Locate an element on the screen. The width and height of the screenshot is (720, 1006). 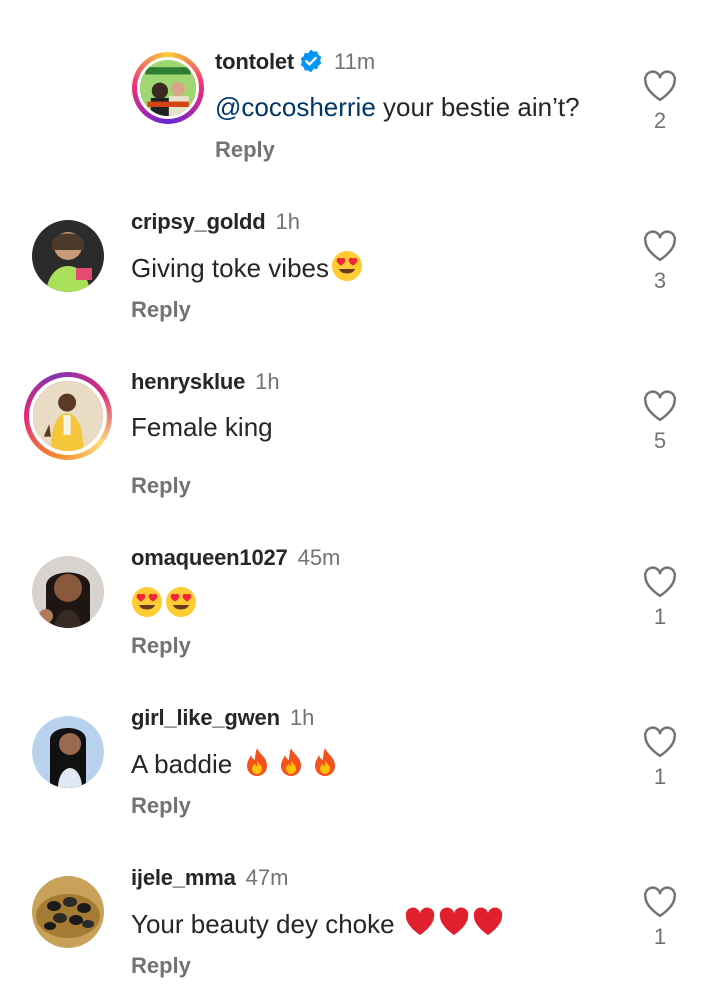
comment-text: Female king is located at coordinates (202, 427).